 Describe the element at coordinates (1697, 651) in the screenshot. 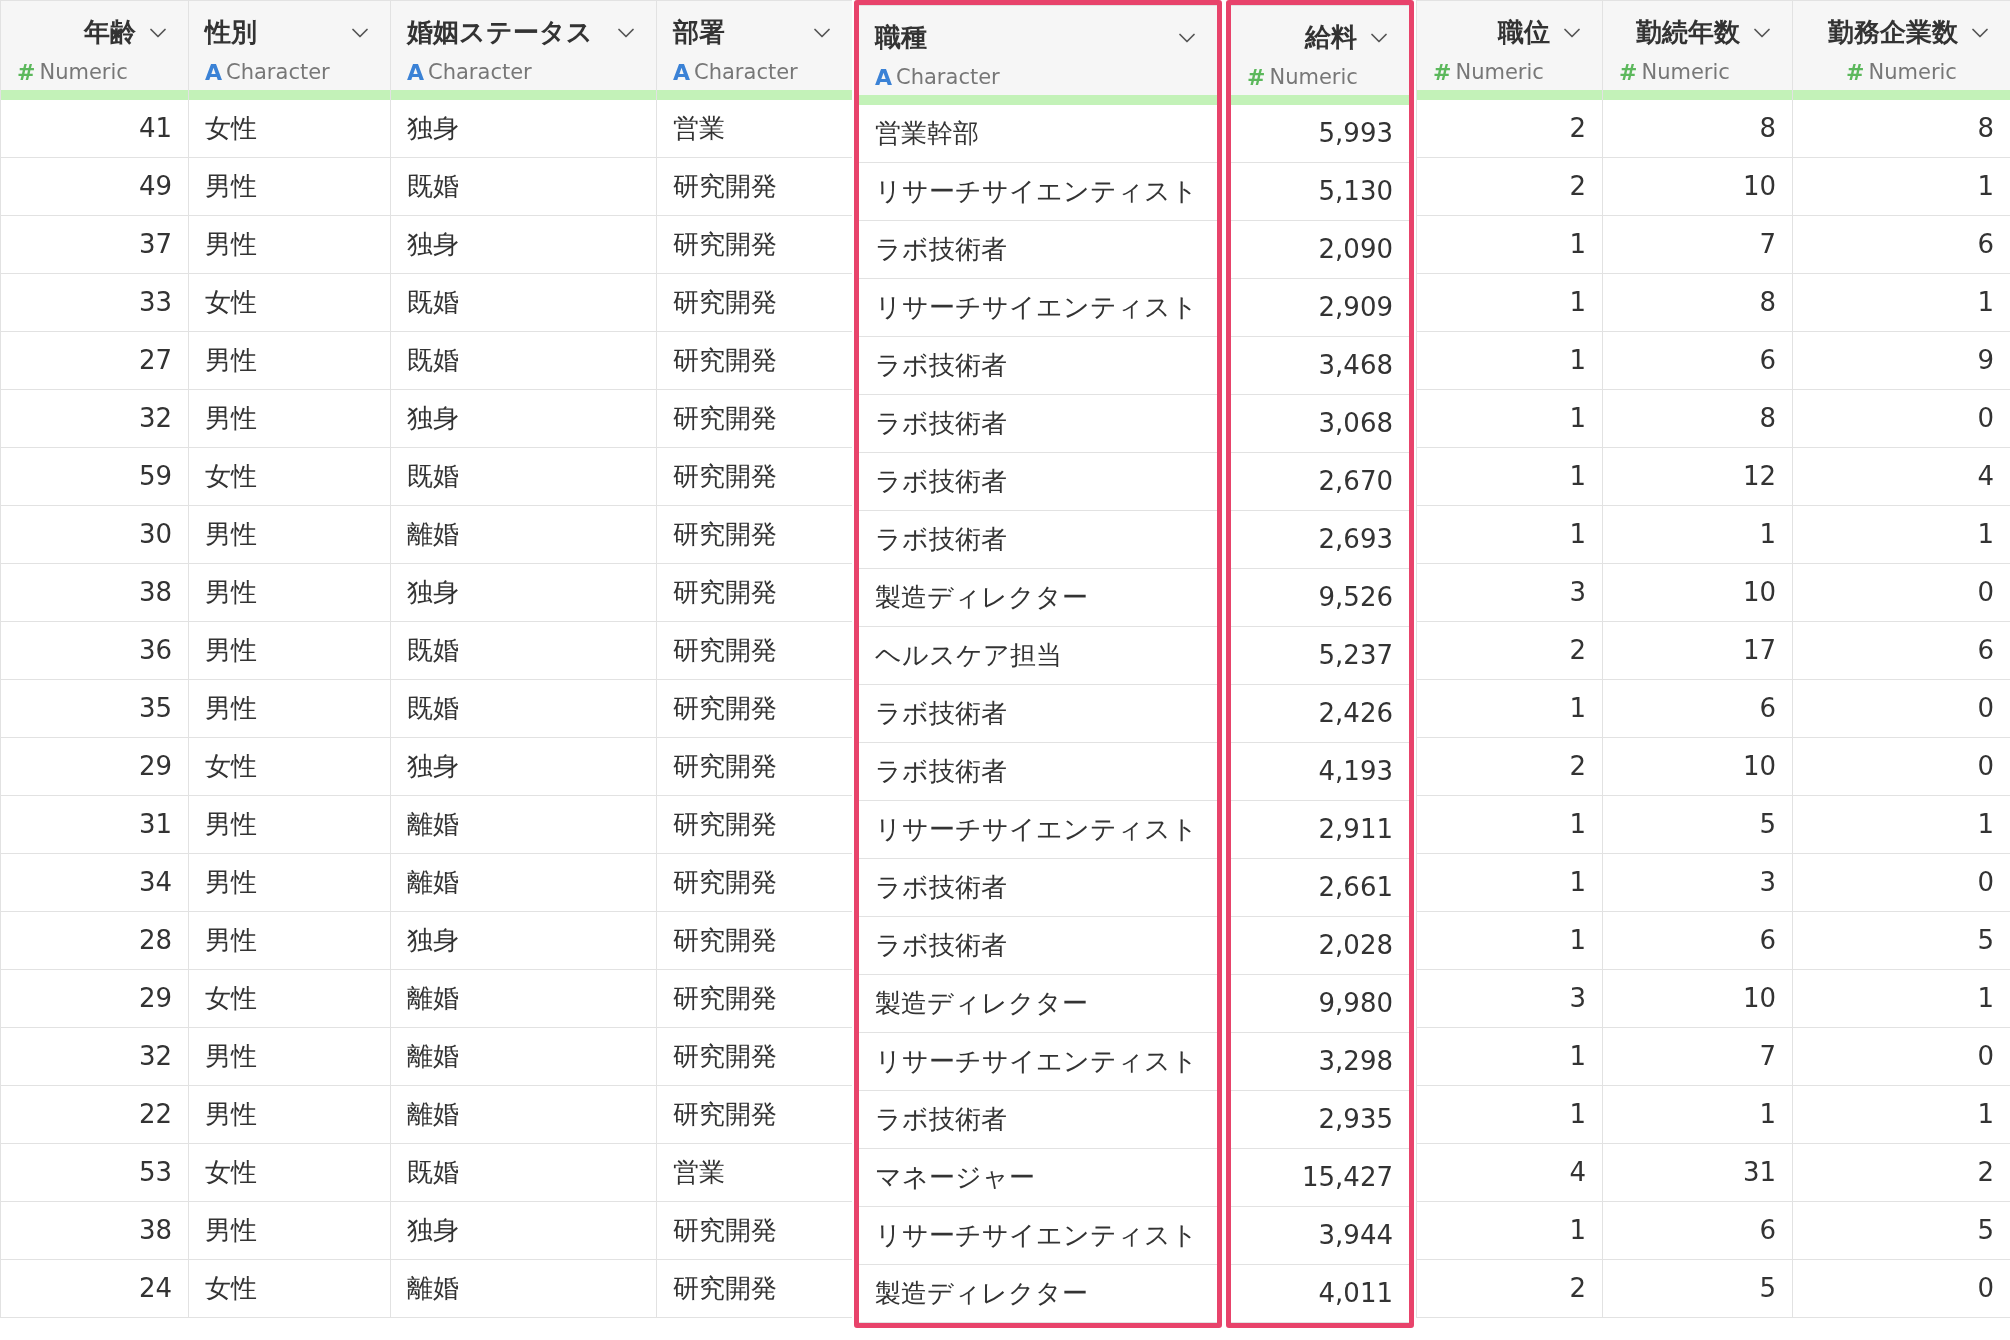

I see `table-cell: 17` at that location.